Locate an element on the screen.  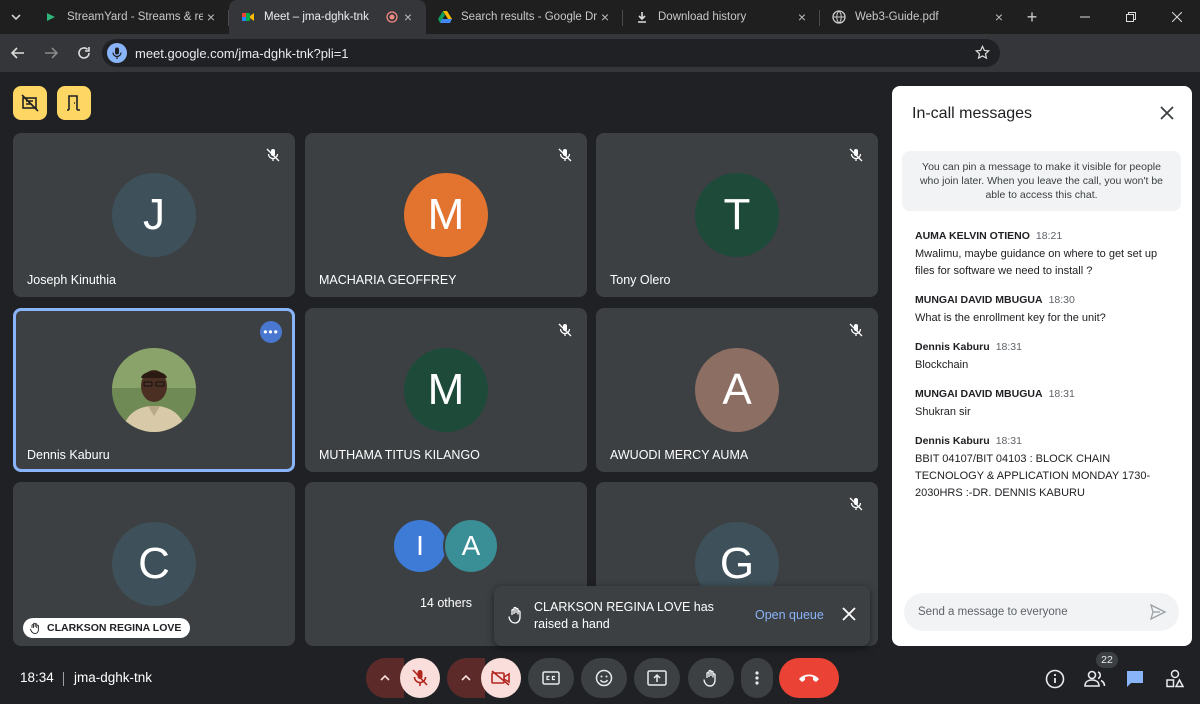
participant-photo-avatar is located at coordinates (154, 390).